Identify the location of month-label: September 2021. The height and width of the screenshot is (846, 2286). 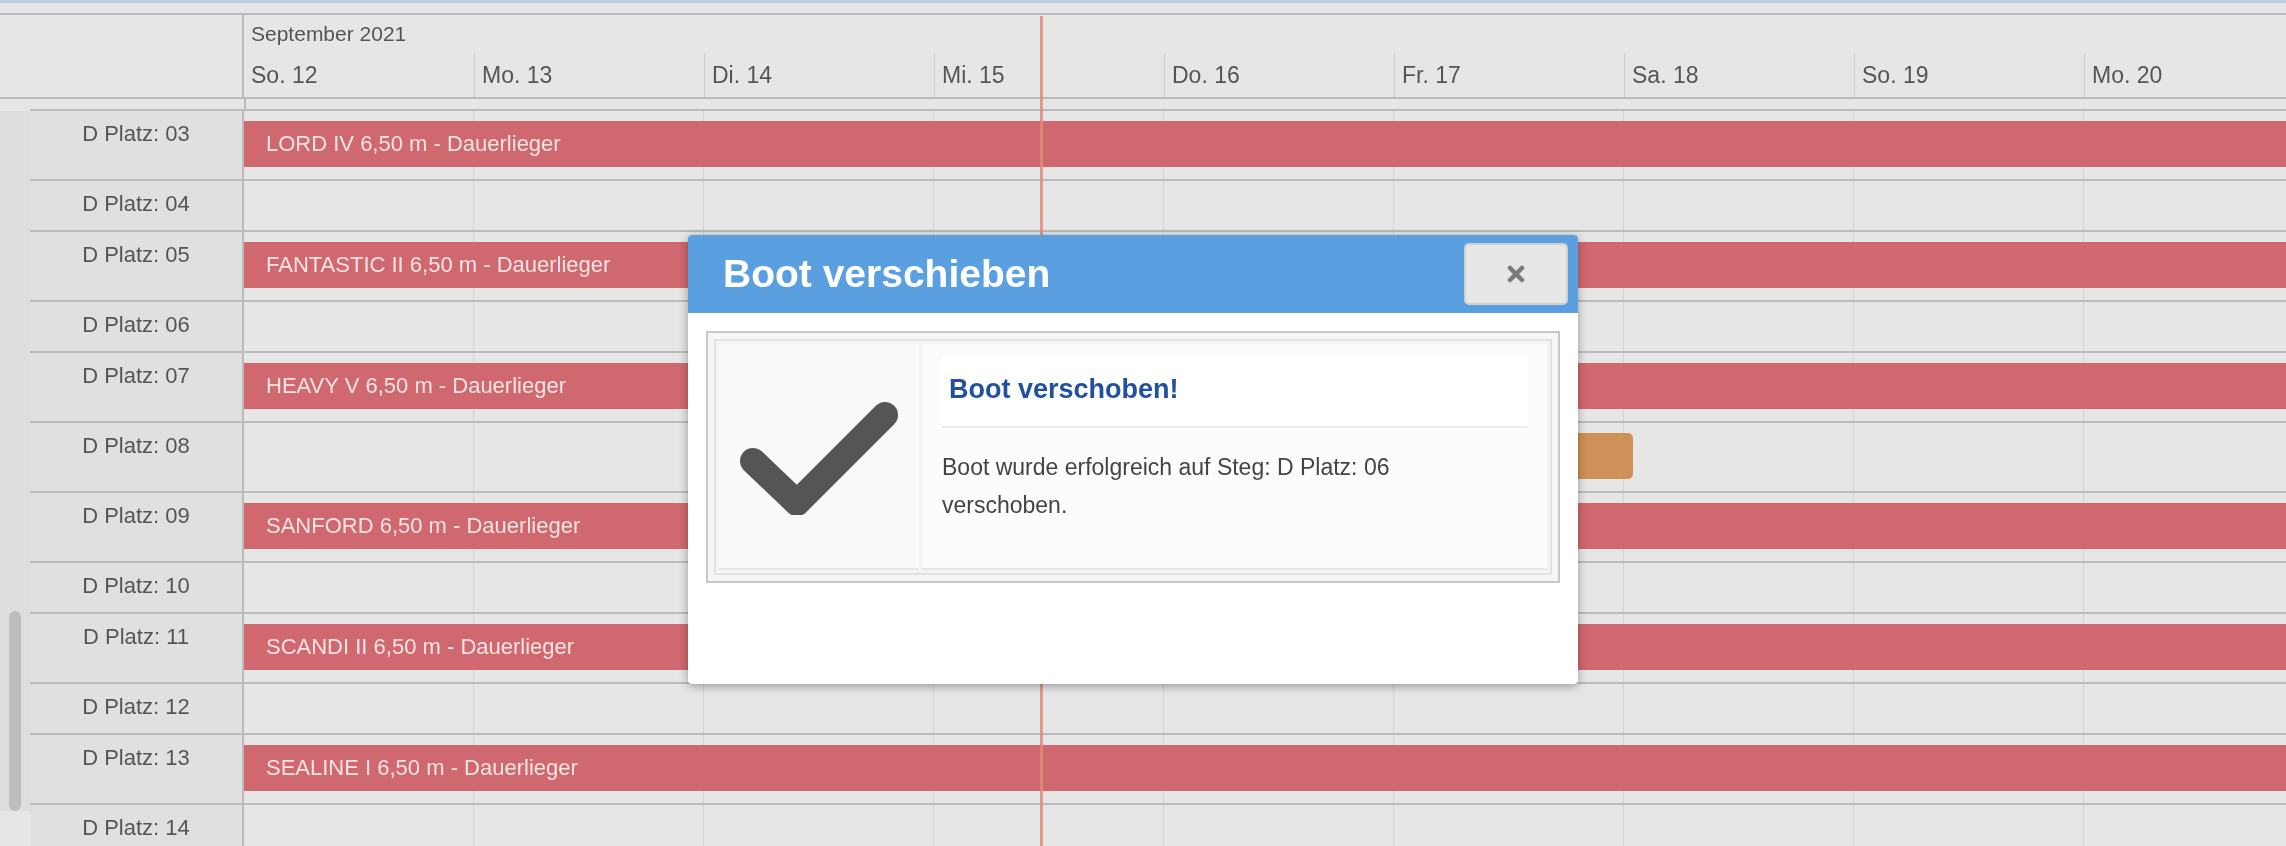
(329, 34).